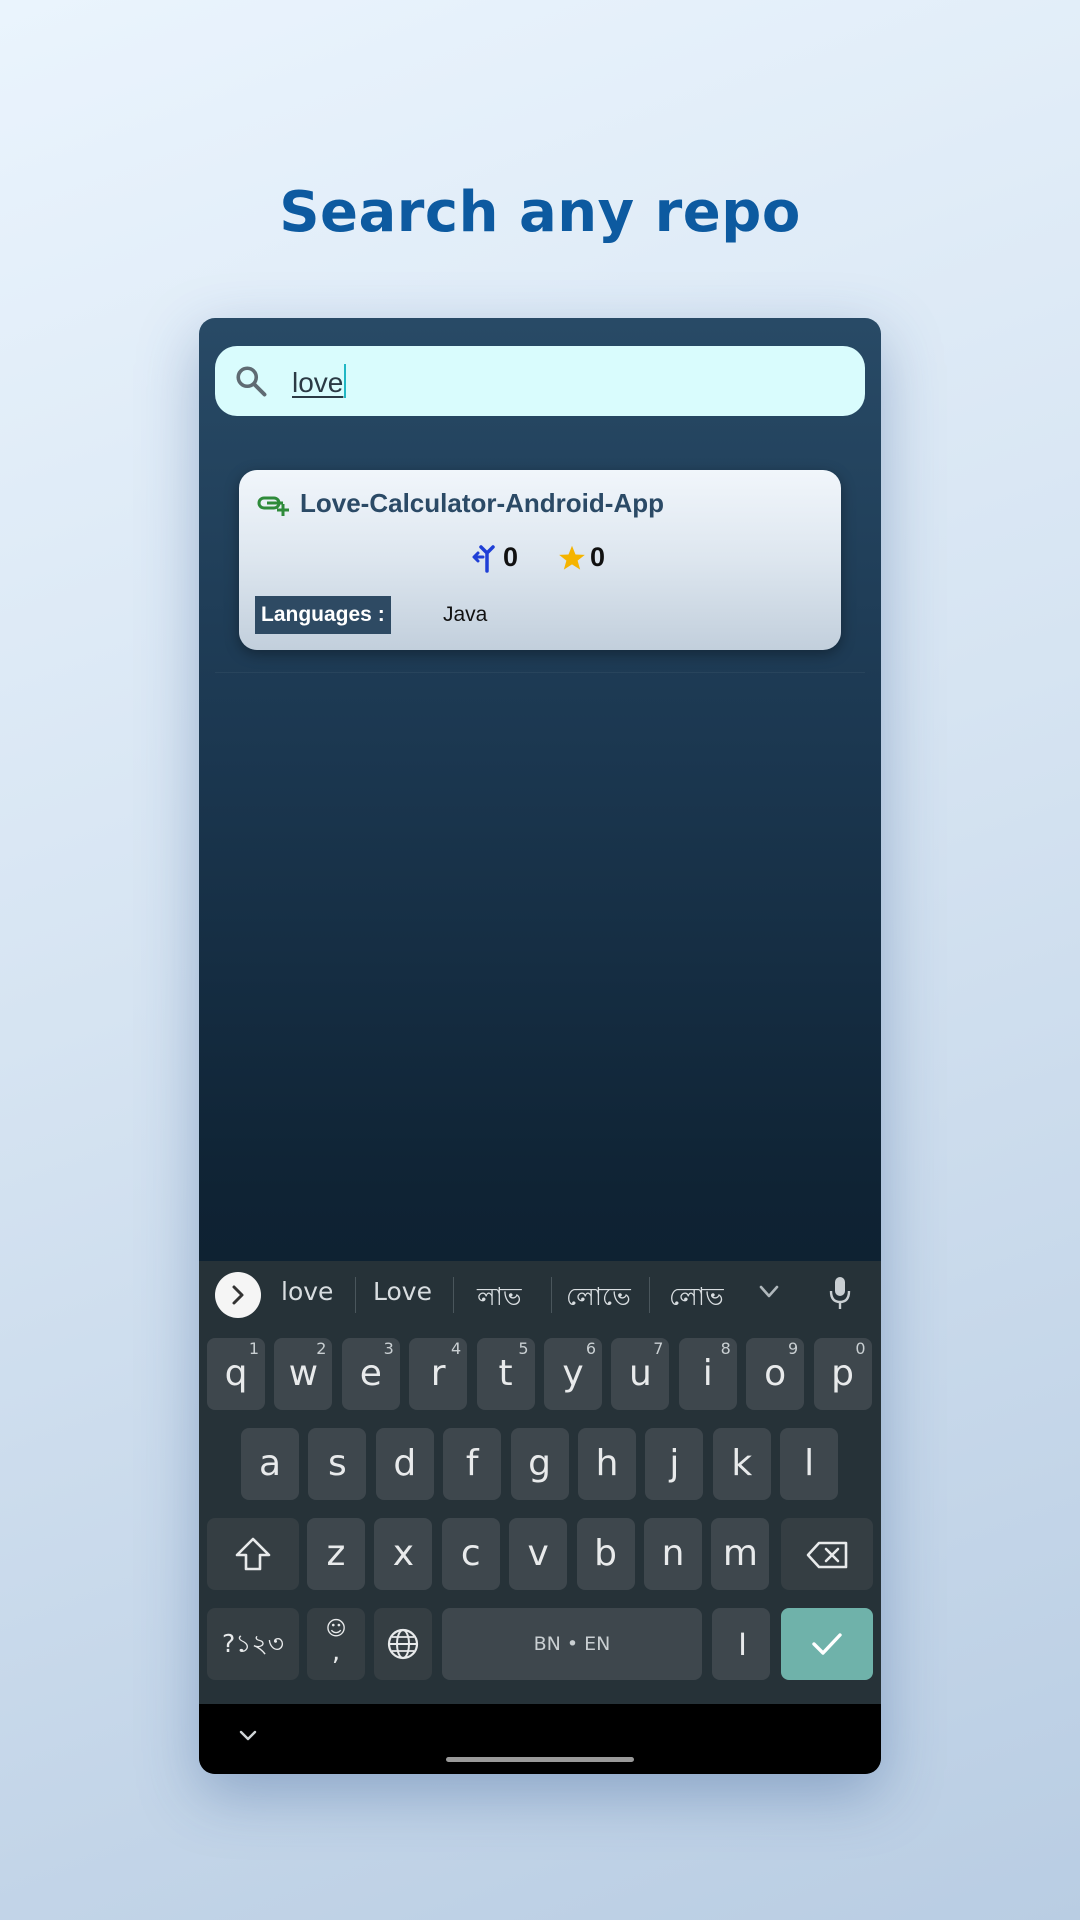  Describe the element at coordinates (321, 1348) in the screenshot. I see `key-hint: 2` at that location.